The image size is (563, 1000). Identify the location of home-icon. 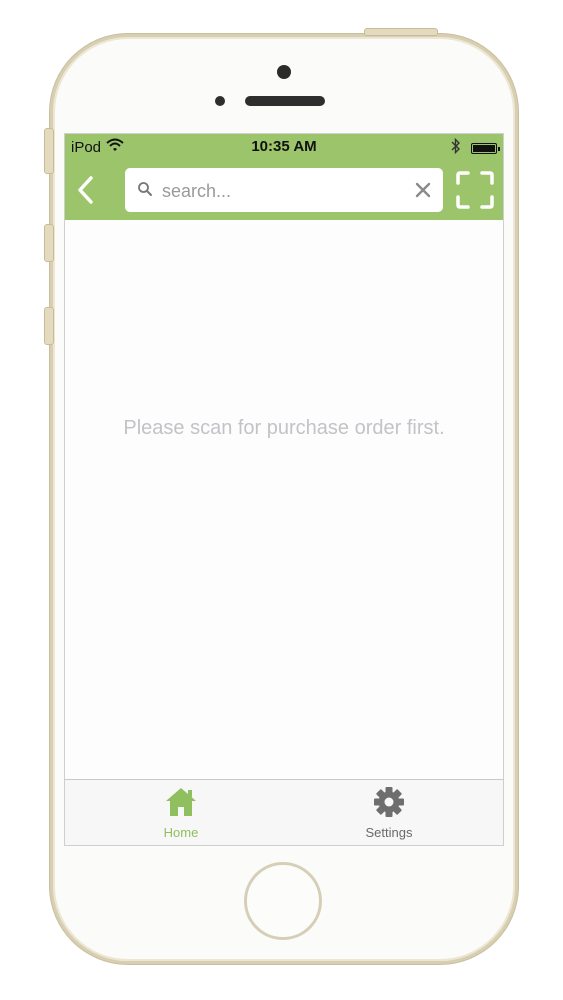
(181, 802).